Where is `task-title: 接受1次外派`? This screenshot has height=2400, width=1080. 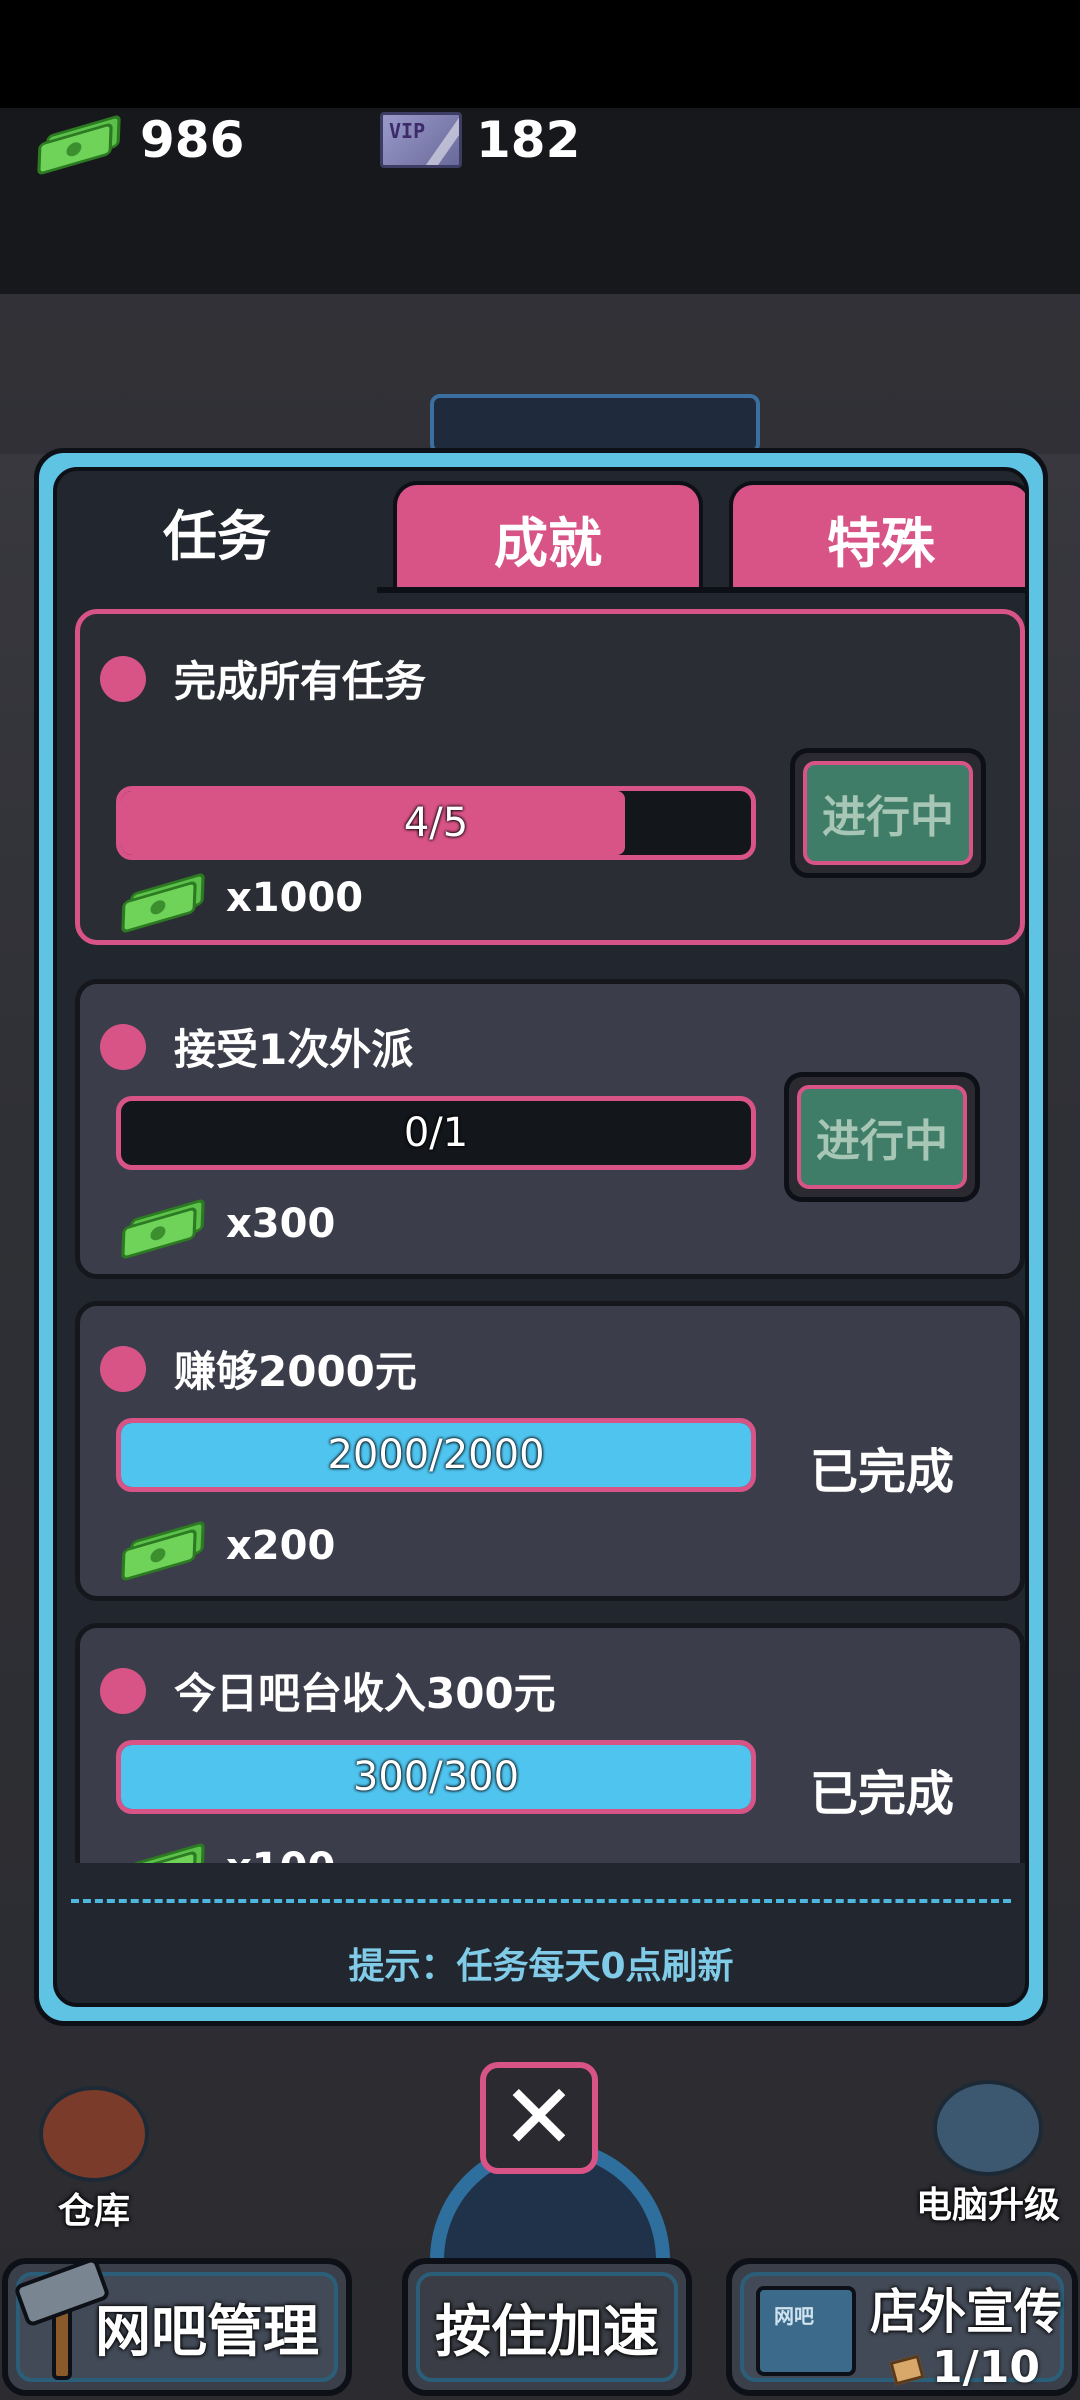 task-title: 接受1次外派 is located at coordinates (294, 1049).